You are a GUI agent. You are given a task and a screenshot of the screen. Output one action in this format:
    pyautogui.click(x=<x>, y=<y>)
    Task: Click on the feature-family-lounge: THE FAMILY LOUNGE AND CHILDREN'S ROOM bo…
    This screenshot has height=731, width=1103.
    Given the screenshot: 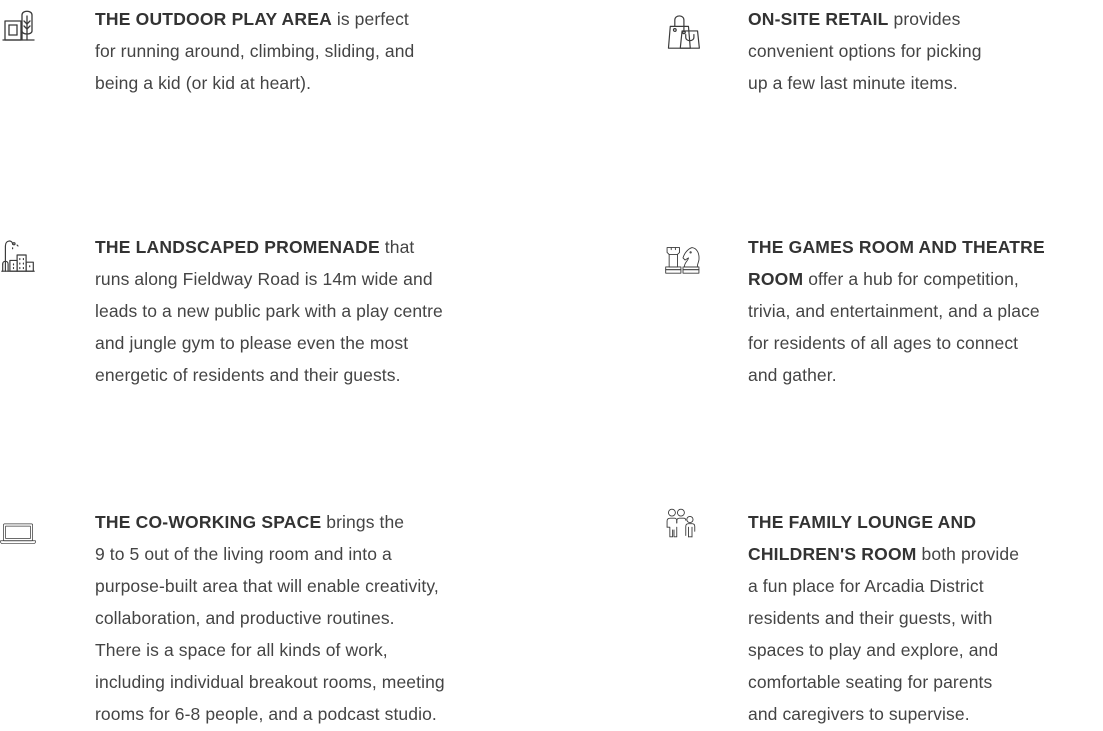 What is the action you would take?
    pyautogui.click(x=884, y=617)
    